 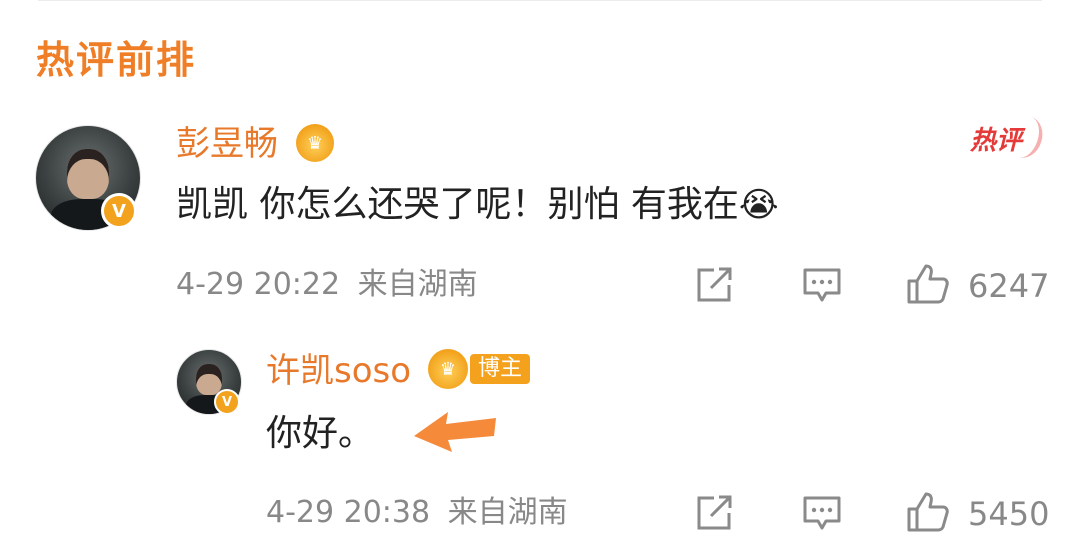 I want to click on comment-meta: 4-29 20:22 来自湖南, so click(x=327, y=285).